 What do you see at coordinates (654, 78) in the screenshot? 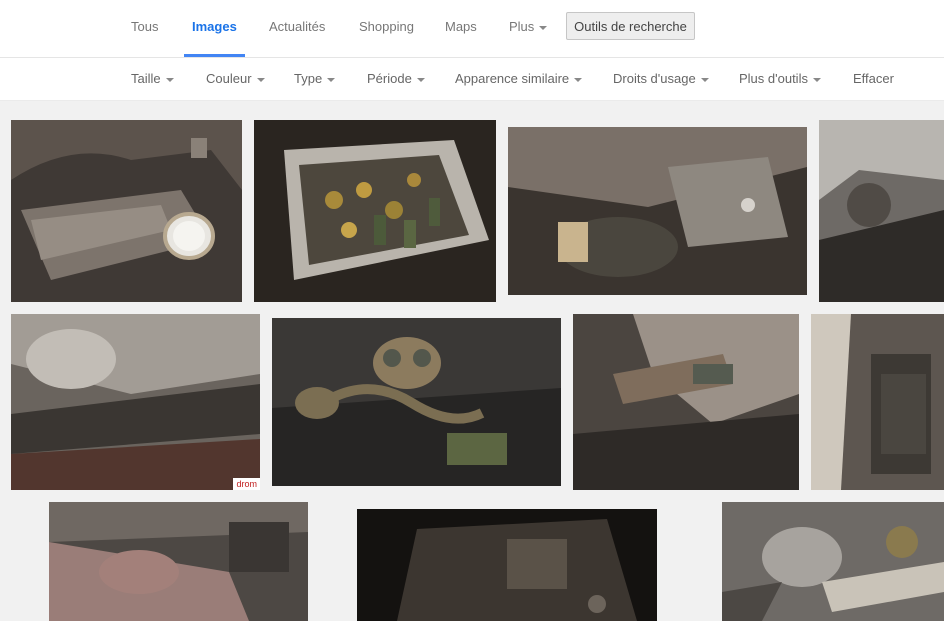
I see `filter-usage-rights-label: Droits d'usage` at bounding box center [654, 78].